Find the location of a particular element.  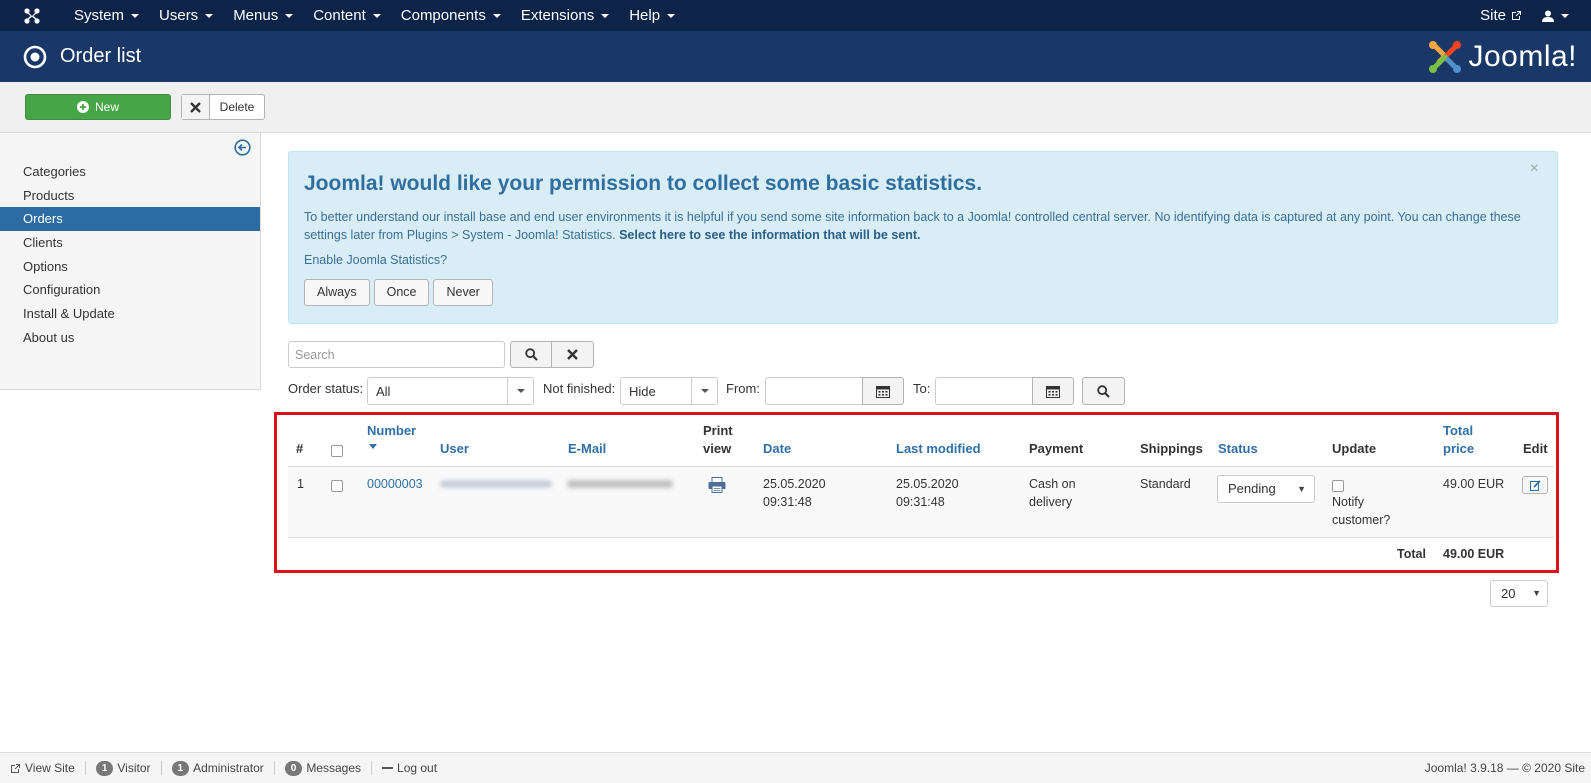

search-button is located at coordinates (531, 354).